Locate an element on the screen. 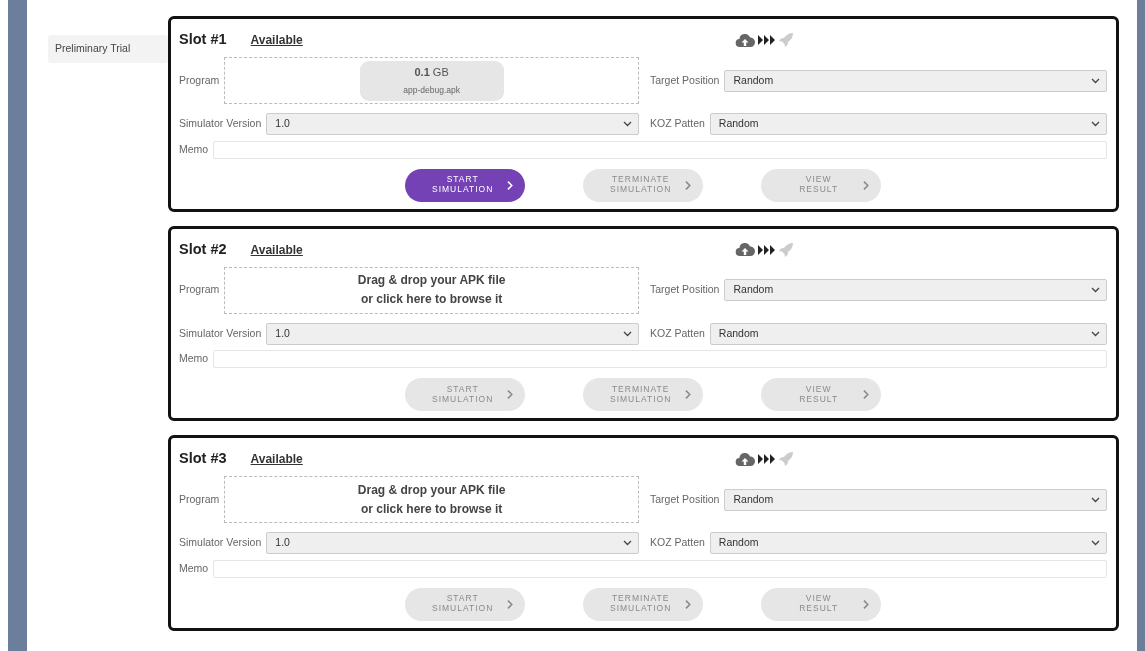  slot-title: Slot #1 is located at coordinates (203, 40).